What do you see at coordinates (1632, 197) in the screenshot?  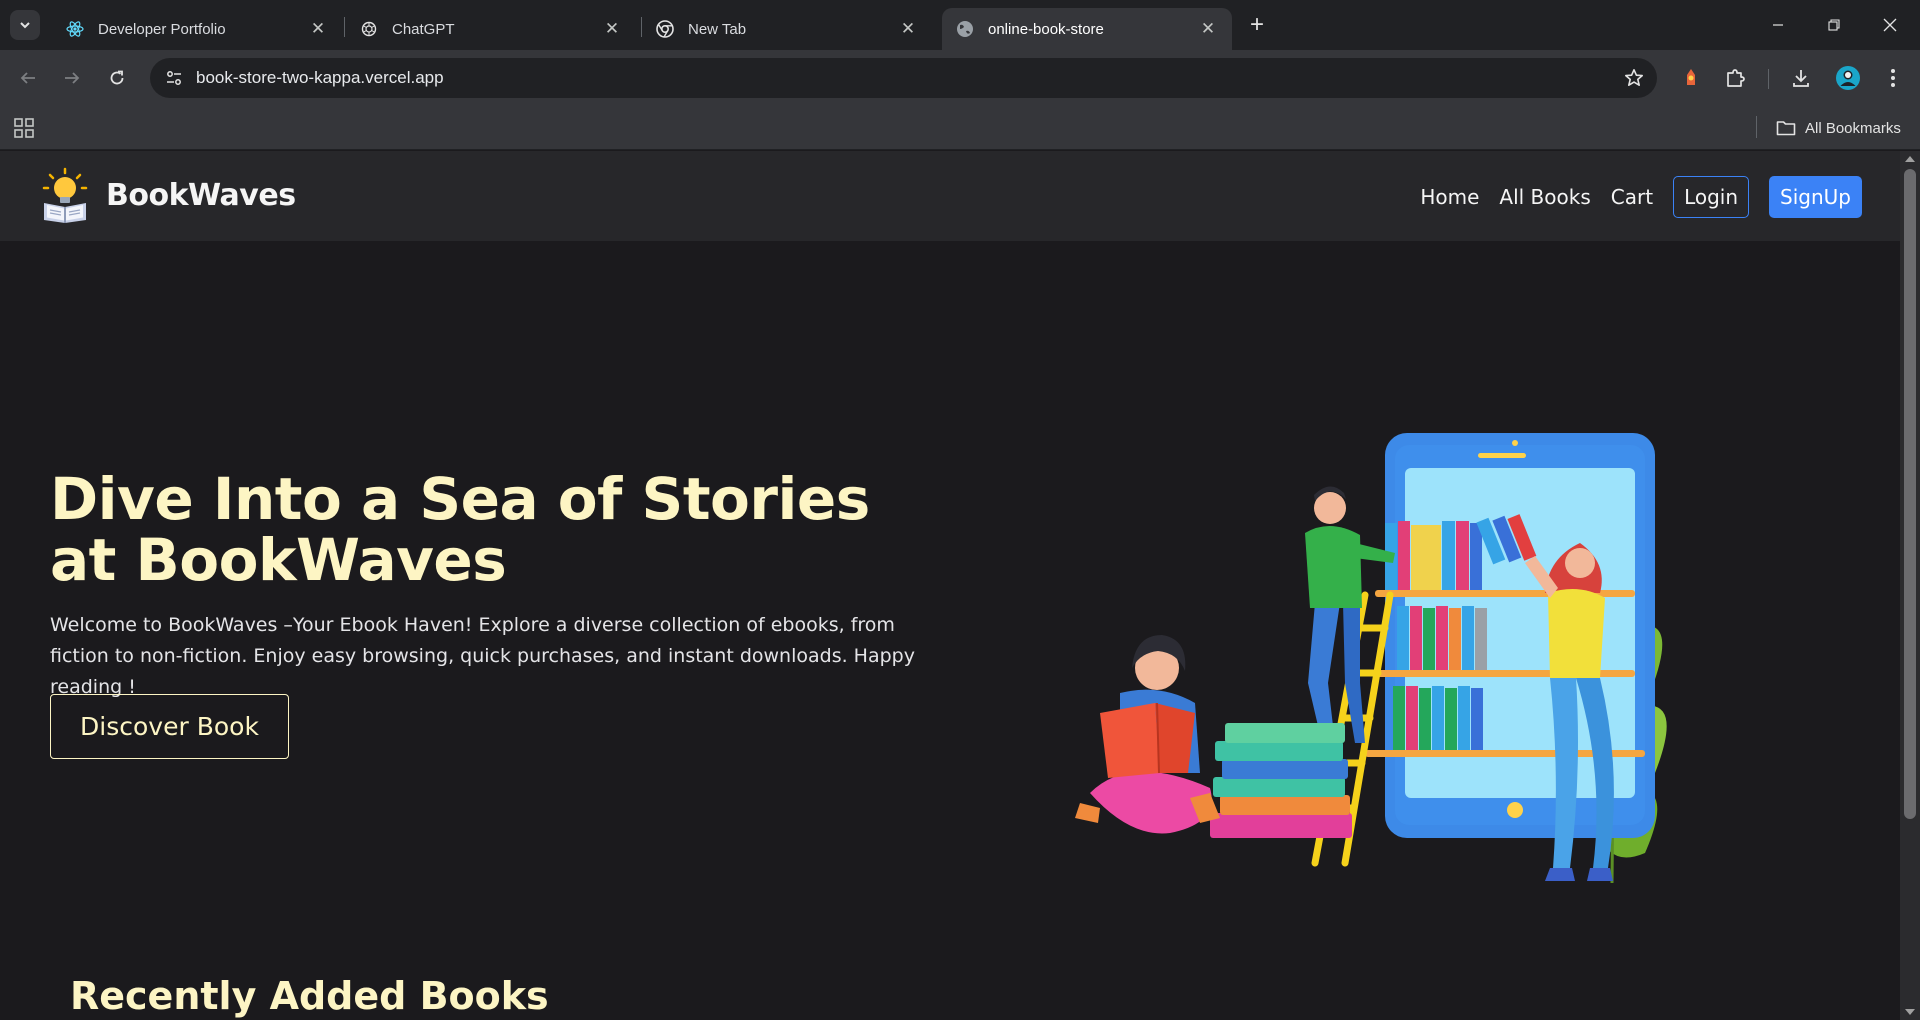 I see `nav-cart-link: Cart` at bounding box center [1632, 197].